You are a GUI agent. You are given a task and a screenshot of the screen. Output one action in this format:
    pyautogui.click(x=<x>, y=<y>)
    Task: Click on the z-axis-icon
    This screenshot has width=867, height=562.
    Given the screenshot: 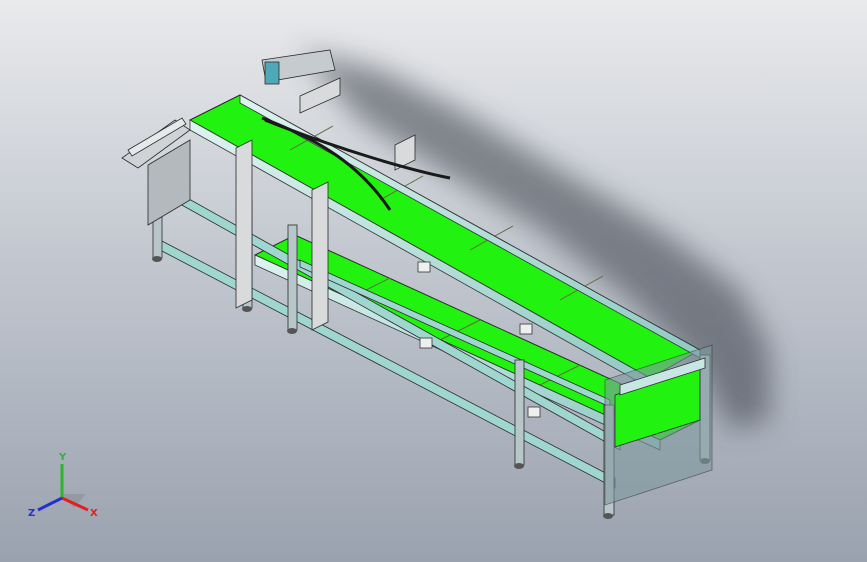 What is the action you would take?
    pyautogui.click(x=50, y=504)
    